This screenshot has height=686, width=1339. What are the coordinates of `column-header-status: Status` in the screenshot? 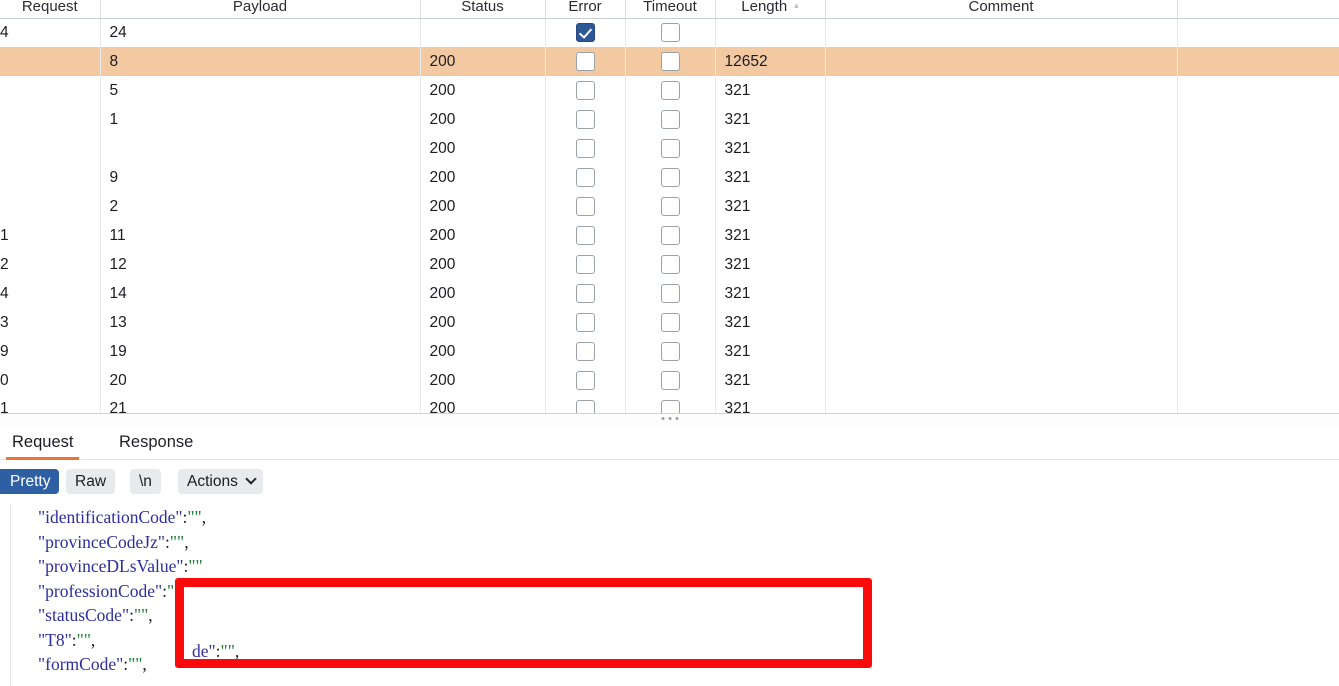 It's located at (483, 9).